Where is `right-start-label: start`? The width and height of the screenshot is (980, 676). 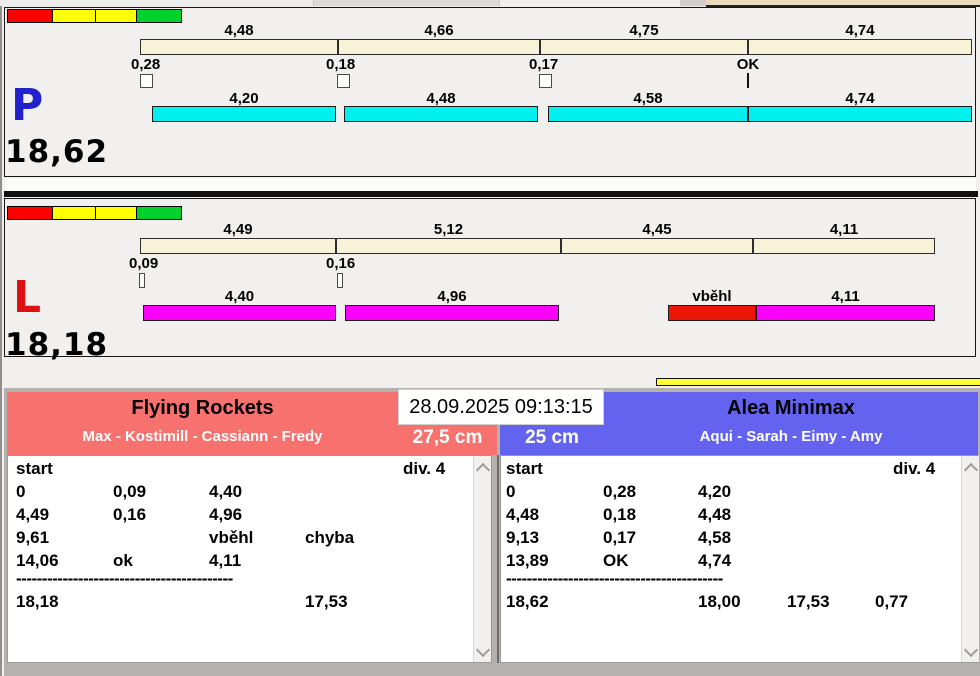
right-start-label: start is located at coordinates (524, 468).